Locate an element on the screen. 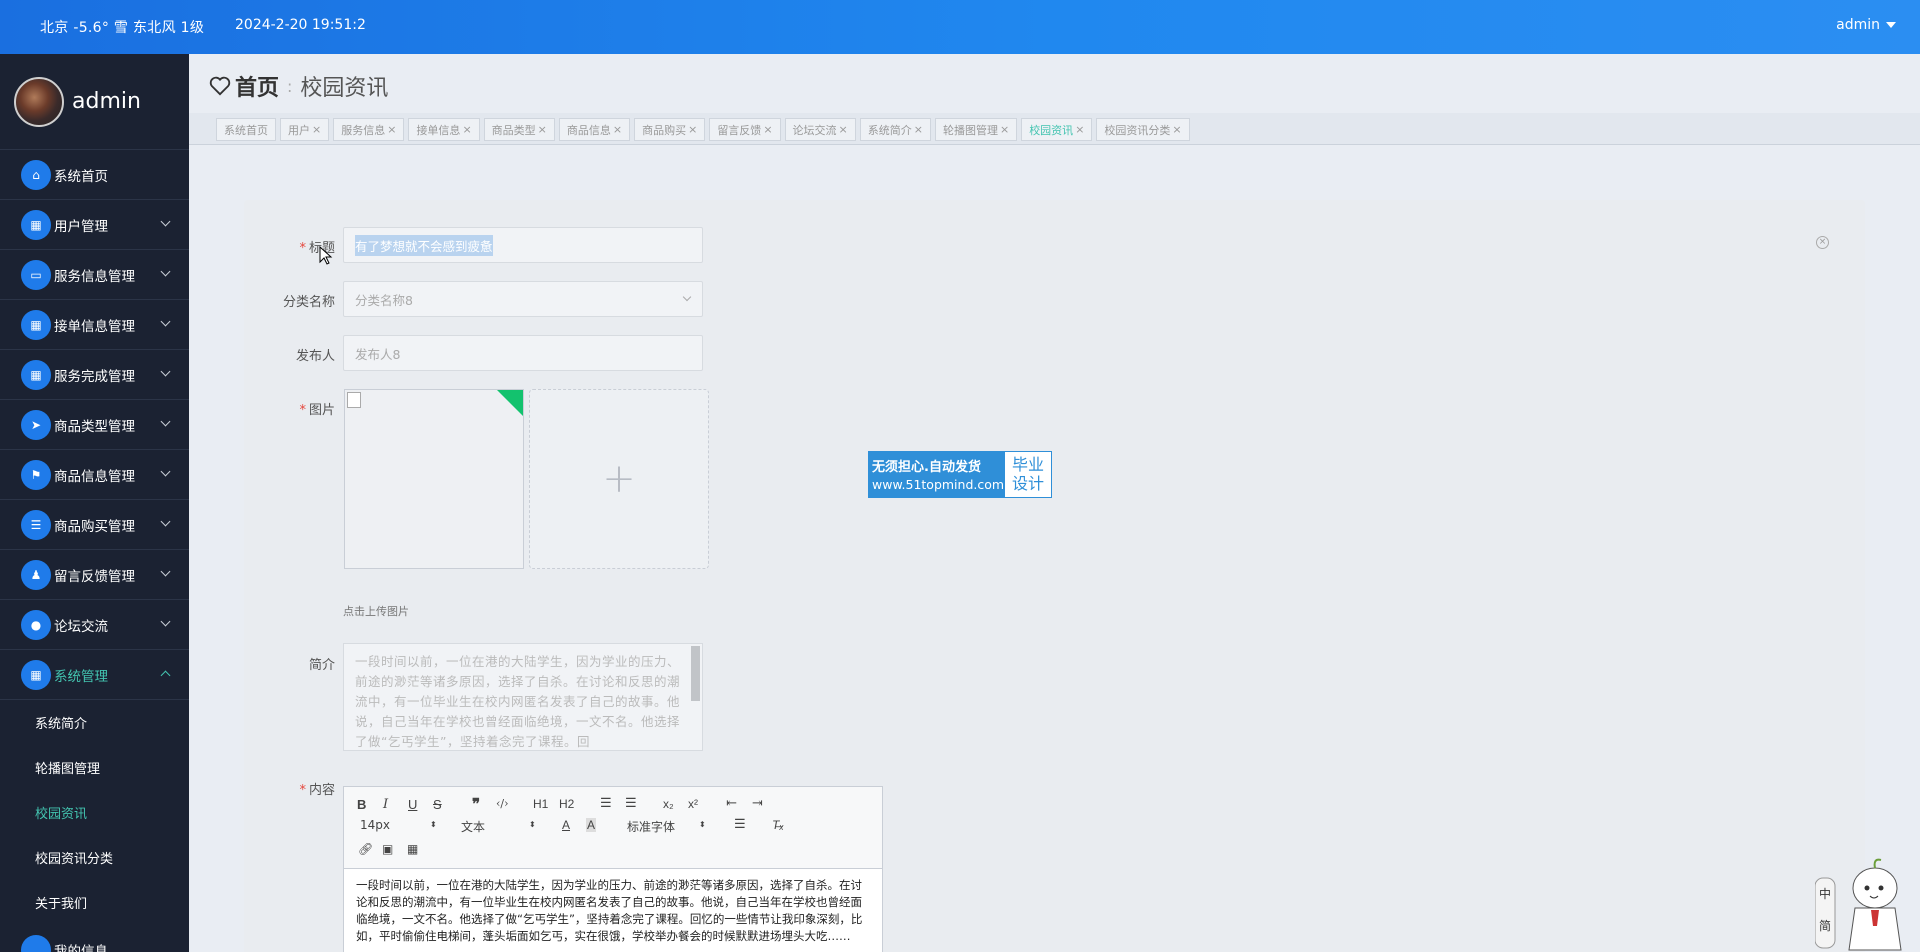 This screenshot has height=952, width=1920. tab: 服务信息 × is located at coordinates (369, 129).